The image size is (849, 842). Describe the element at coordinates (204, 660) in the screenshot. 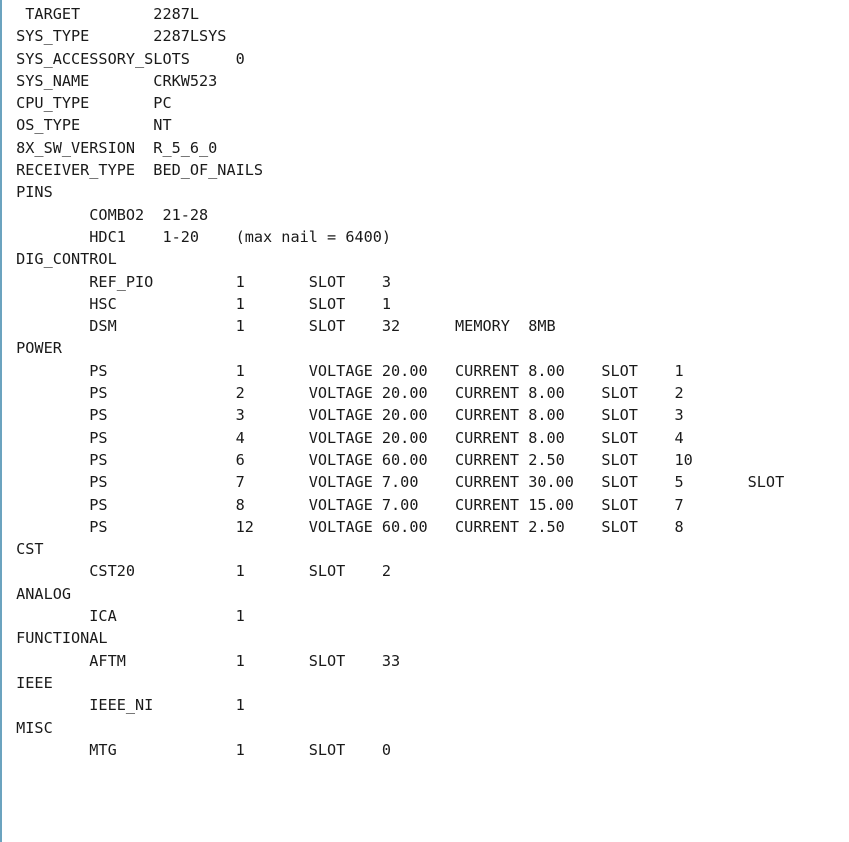

I see `config-line: AFTM 1 SLOT 33` at that location.